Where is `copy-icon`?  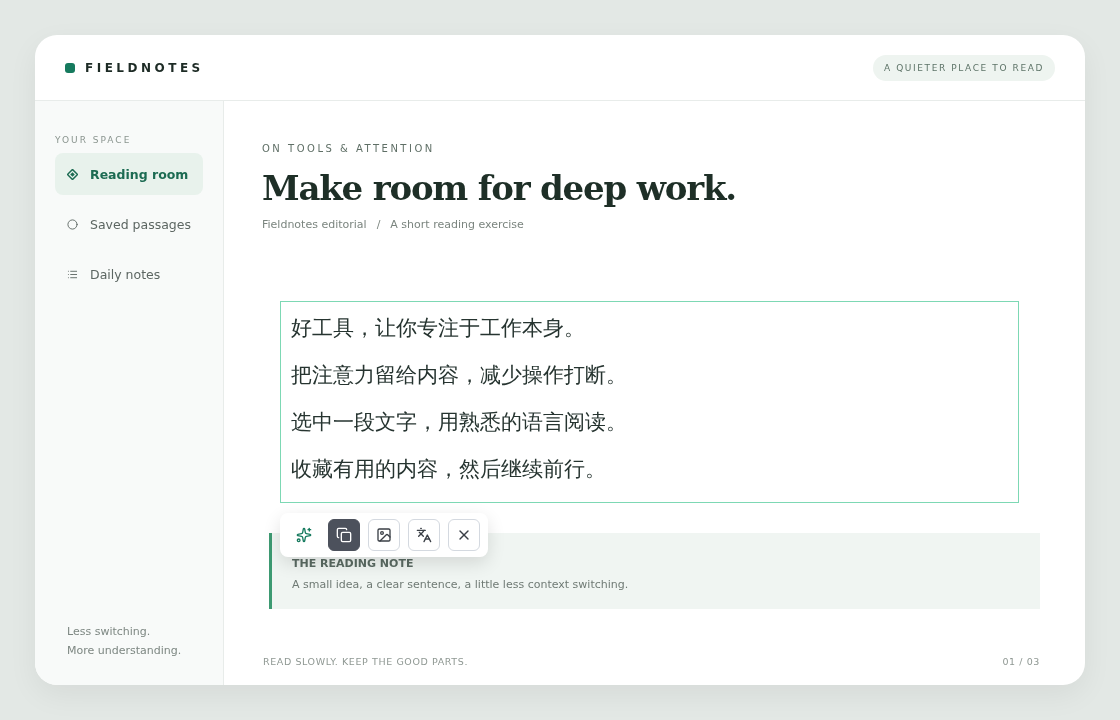 copy-icon is located at coordinates (344, 535).